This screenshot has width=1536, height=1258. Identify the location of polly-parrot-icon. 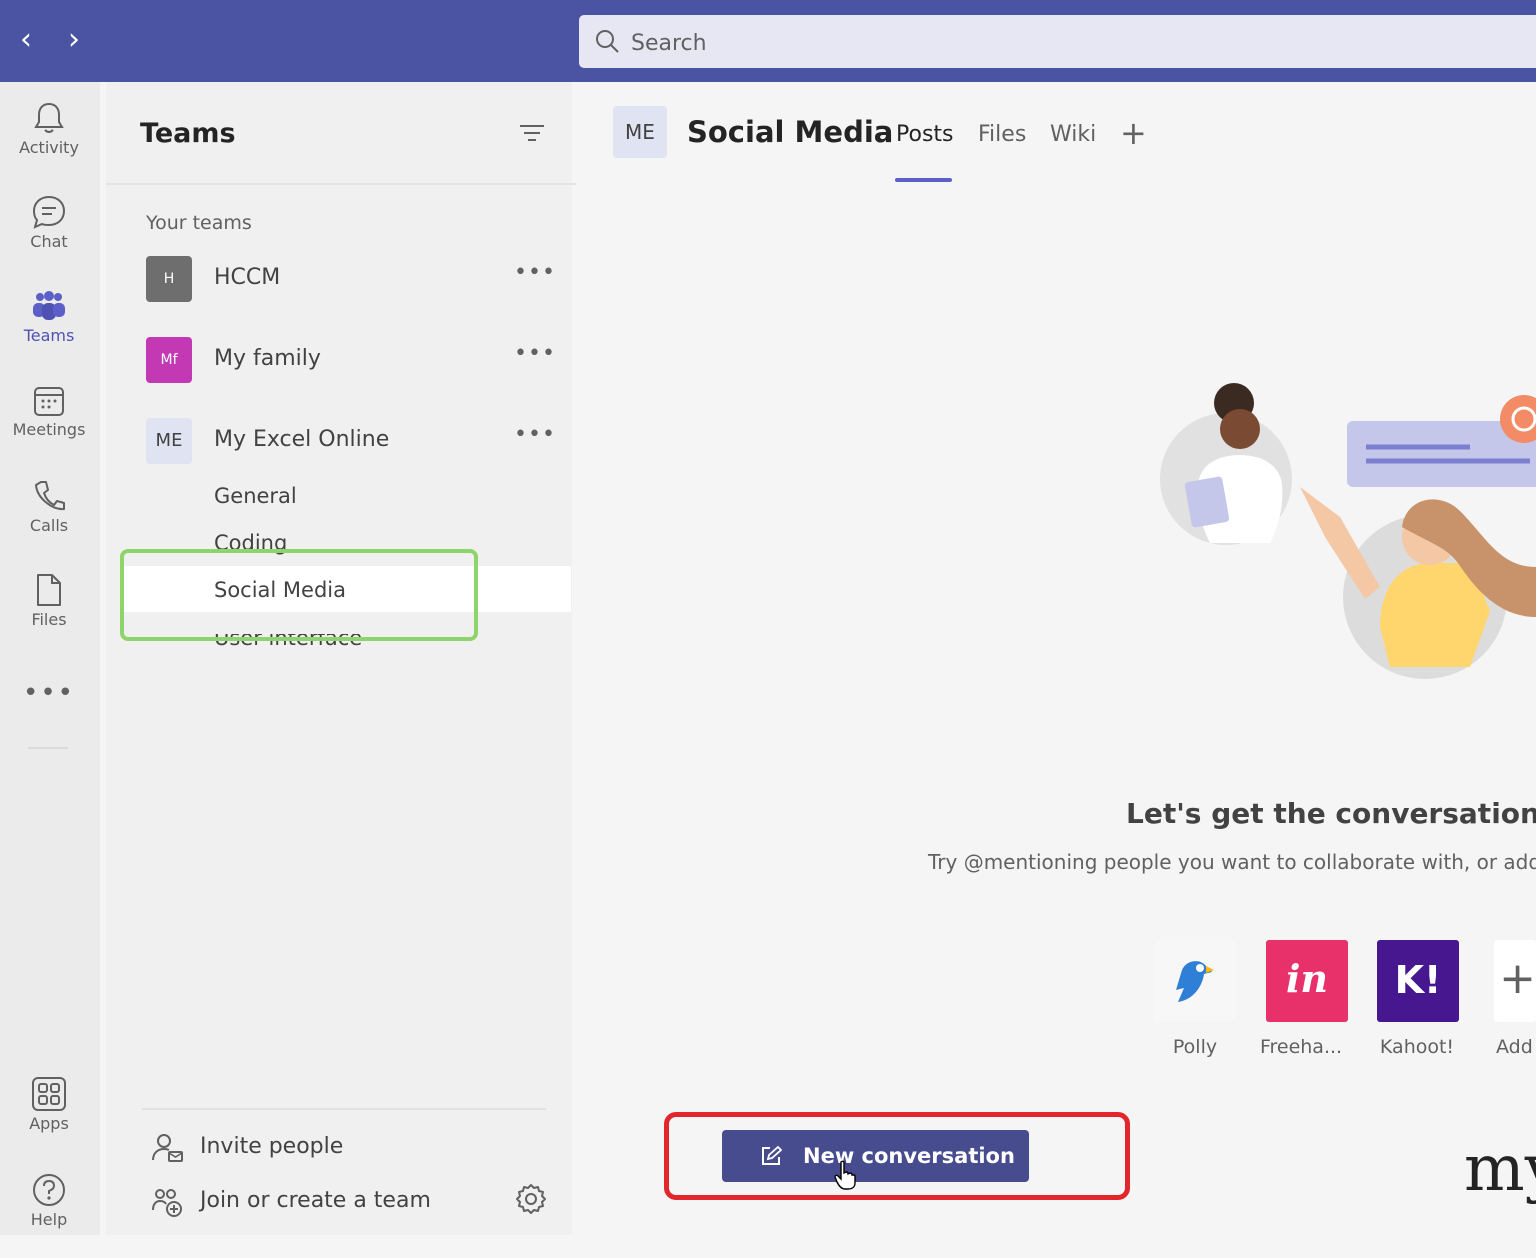
(1195, 981).